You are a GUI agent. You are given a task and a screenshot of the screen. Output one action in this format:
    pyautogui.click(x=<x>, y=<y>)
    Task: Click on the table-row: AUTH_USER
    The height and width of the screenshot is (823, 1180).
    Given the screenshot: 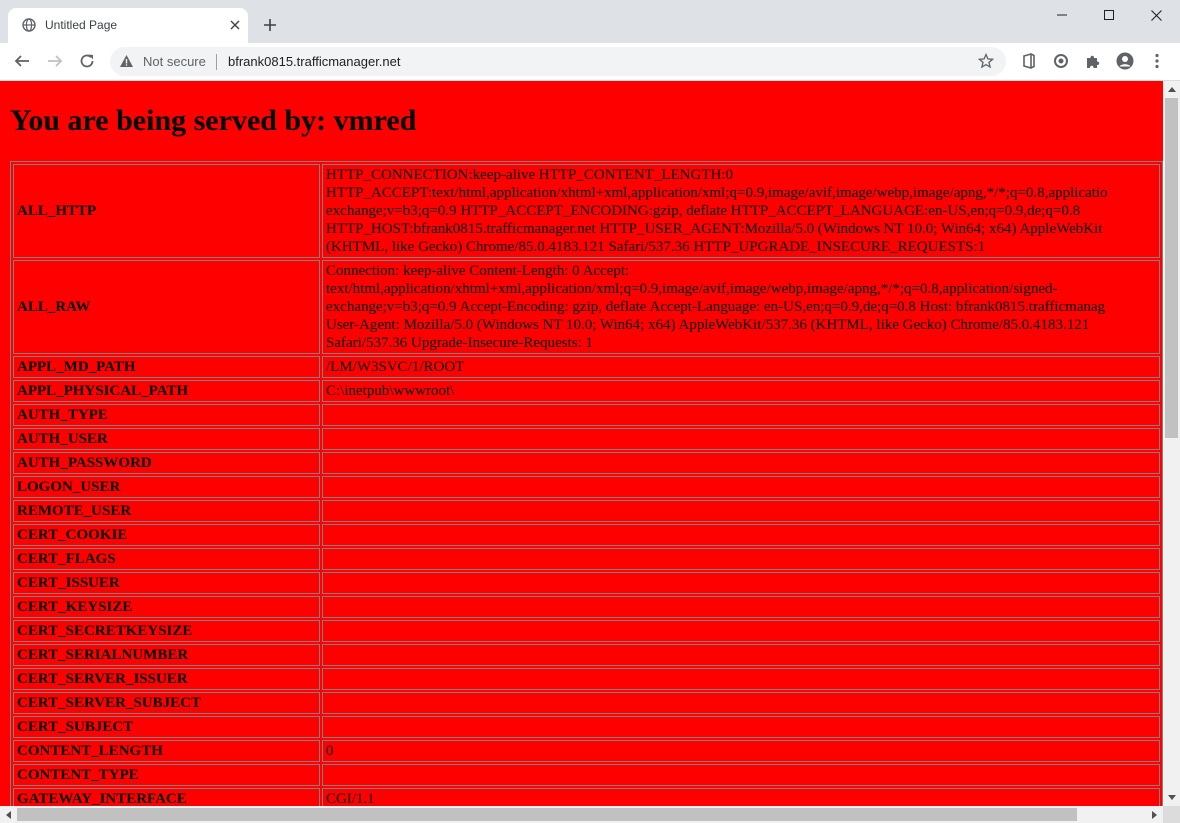 What is the action you would take?
    pyautogui.click(x=586, y=439)
    